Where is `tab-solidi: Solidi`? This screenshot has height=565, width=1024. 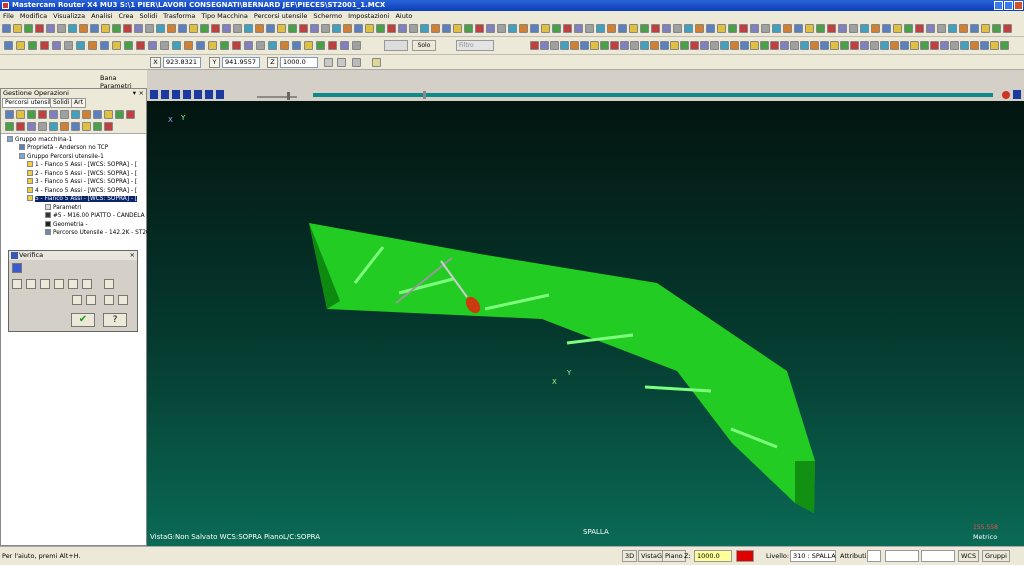 tab-solidi: Solidi is located at coordinates (61, 103).